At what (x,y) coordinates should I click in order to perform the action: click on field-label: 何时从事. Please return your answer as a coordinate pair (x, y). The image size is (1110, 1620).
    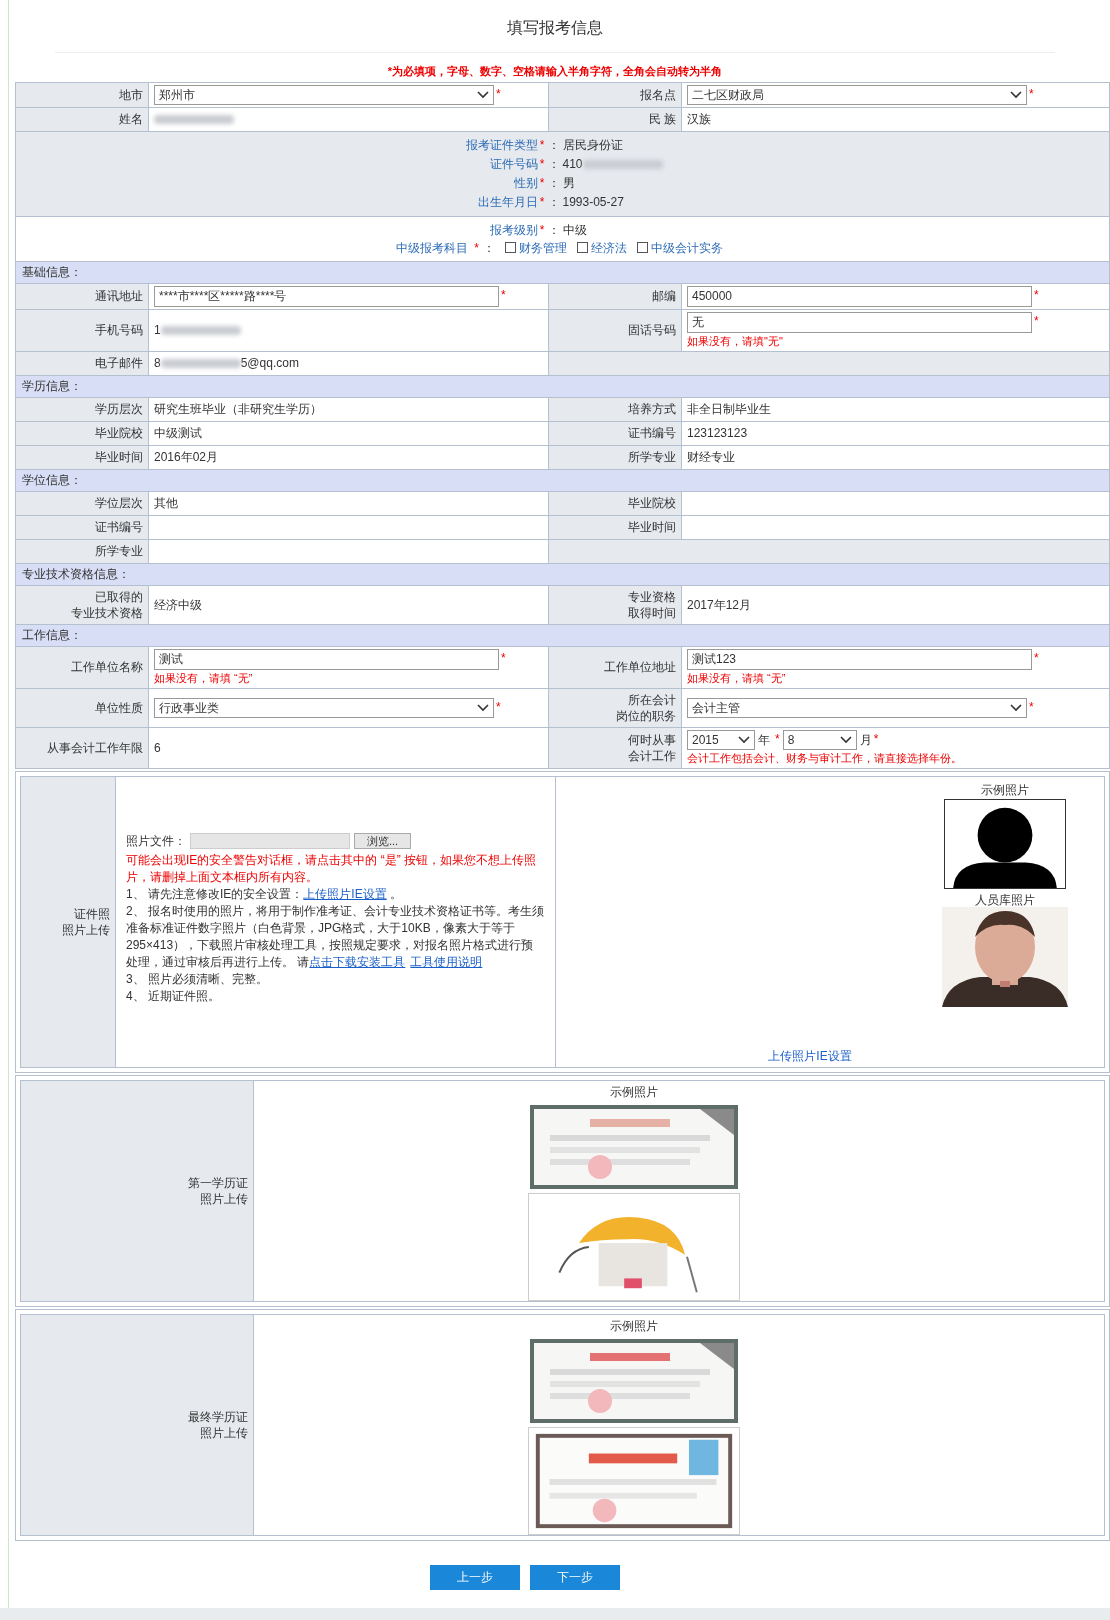
    Looking at the image, I should click on (652, 739).